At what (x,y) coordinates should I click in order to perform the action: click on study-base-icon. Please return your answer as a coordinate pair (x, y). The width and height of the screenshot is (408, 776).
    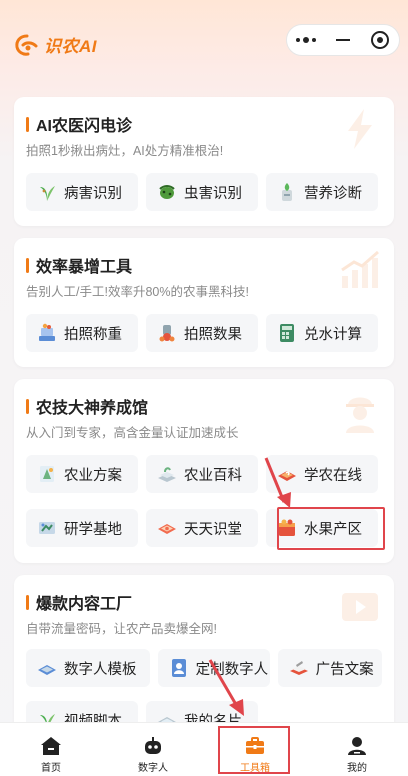
    Looking at the image, I should click on (47, 528).